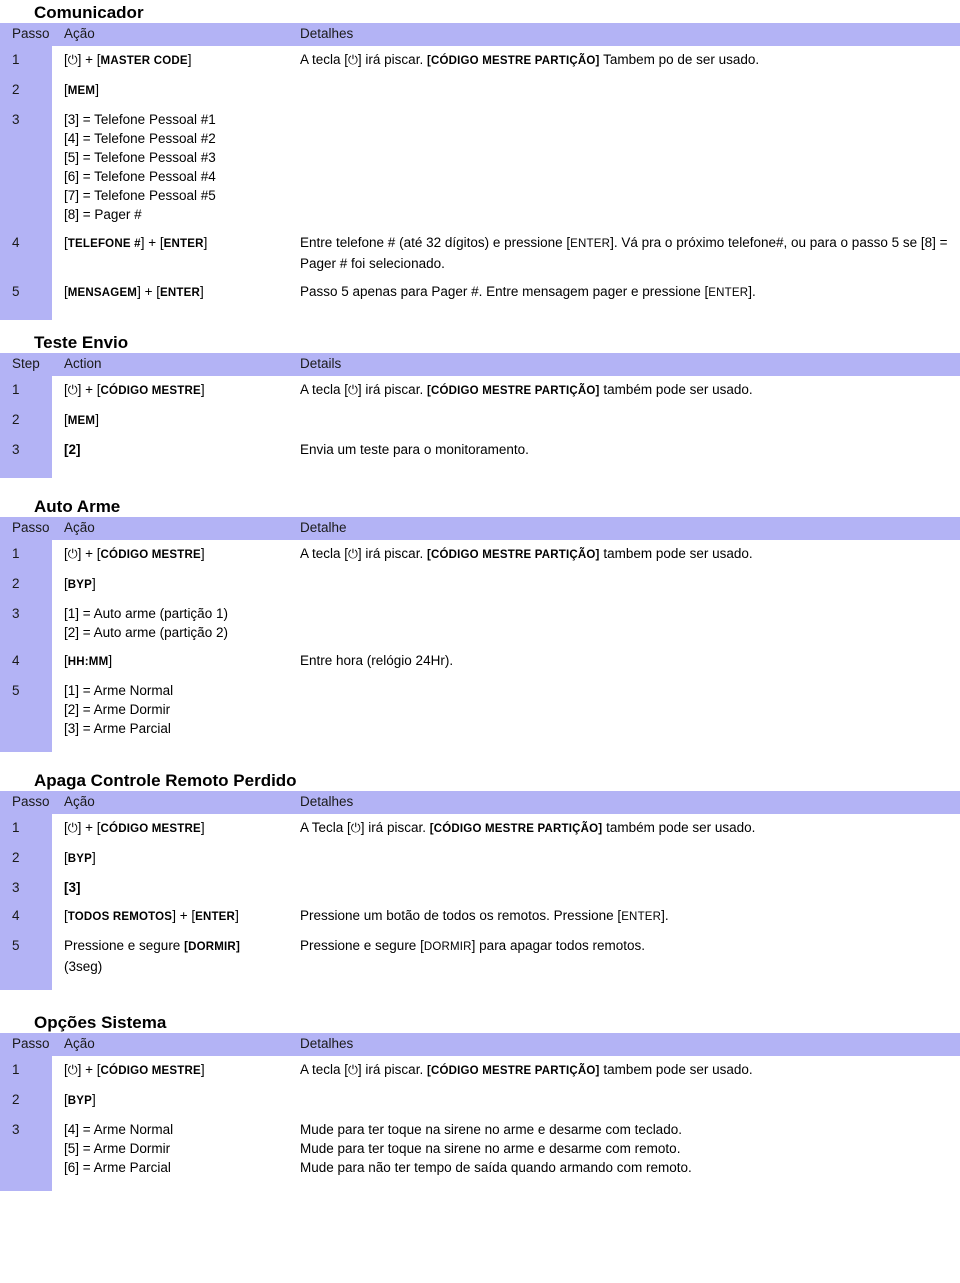  What do you see at coordinates (103, 214) in the screenshot?
I see `text-line: [8] = Pager #` at bounding box center [103, 214].